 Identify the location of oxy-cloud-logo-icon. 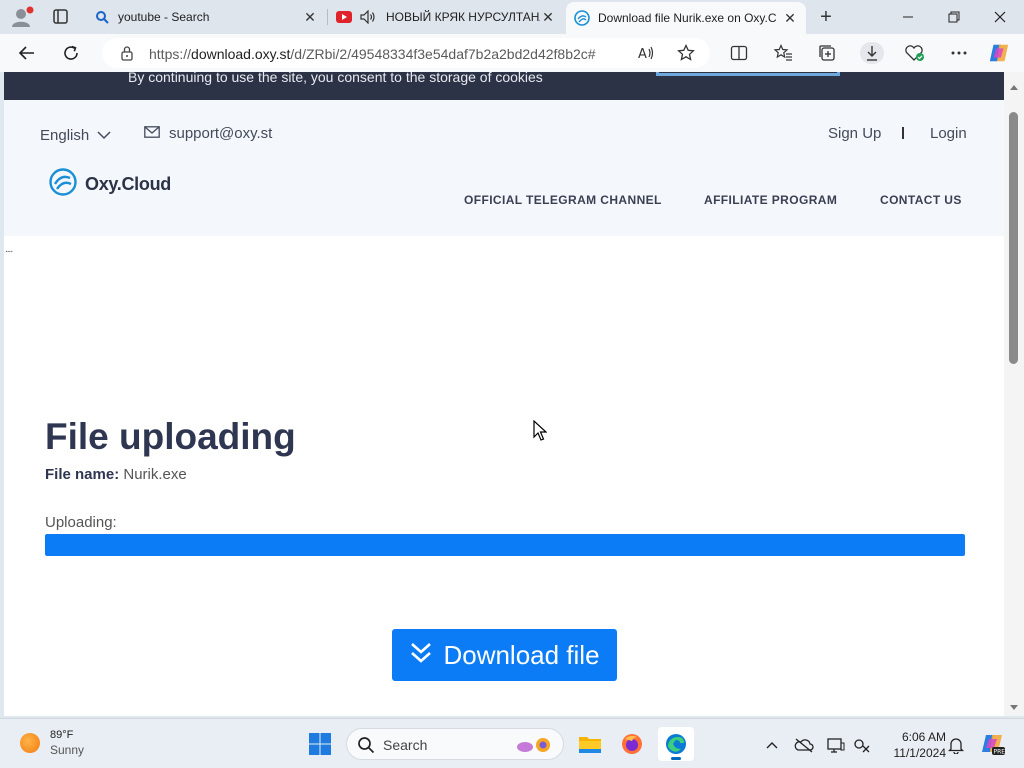
(63, 184).